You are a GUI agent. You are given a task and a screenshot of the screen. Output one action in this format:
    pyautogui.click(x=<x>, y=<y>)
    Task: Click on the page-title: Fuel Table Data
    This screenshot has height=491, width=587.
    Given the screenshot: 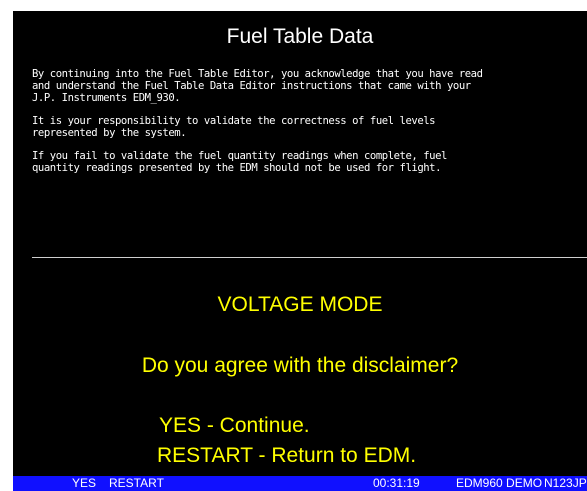 What is the action you would take?
    pyautogui.click(x=300, y=36)
    